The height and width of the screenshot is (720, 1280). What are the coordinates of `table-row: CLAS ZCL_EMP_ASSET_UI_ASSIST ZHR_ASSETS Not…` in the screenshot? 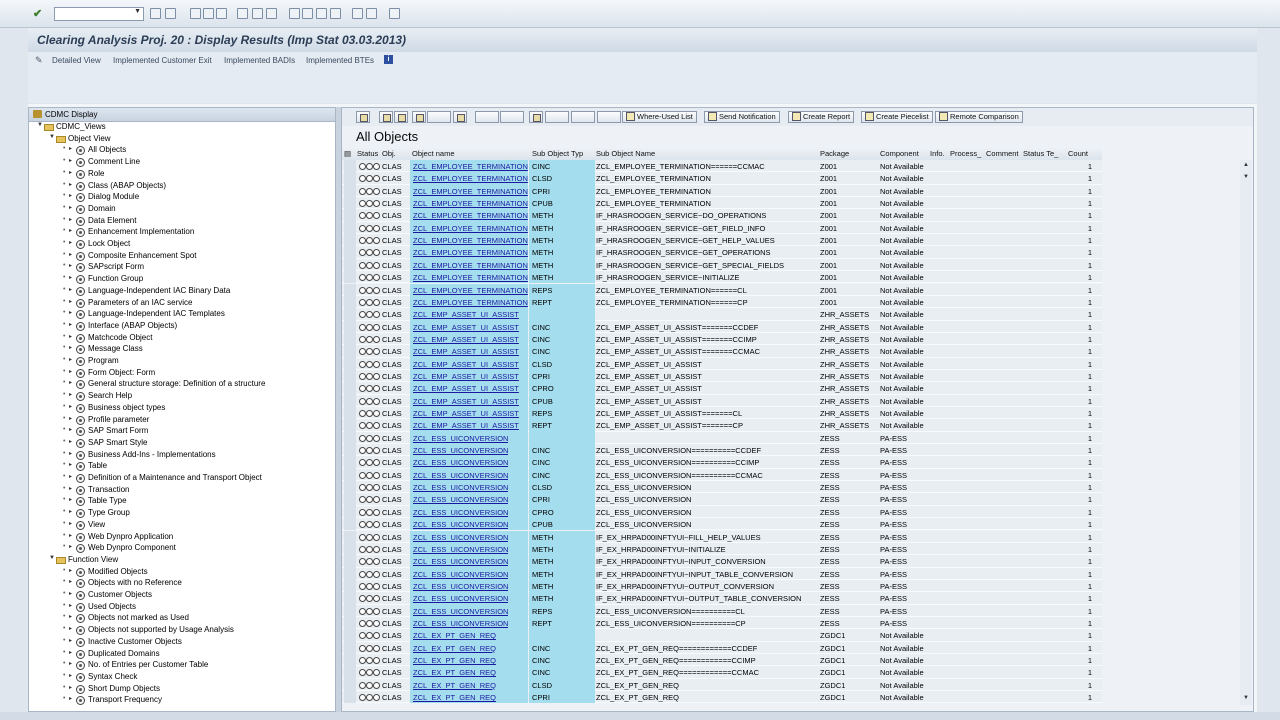 It's located at (722, 314).